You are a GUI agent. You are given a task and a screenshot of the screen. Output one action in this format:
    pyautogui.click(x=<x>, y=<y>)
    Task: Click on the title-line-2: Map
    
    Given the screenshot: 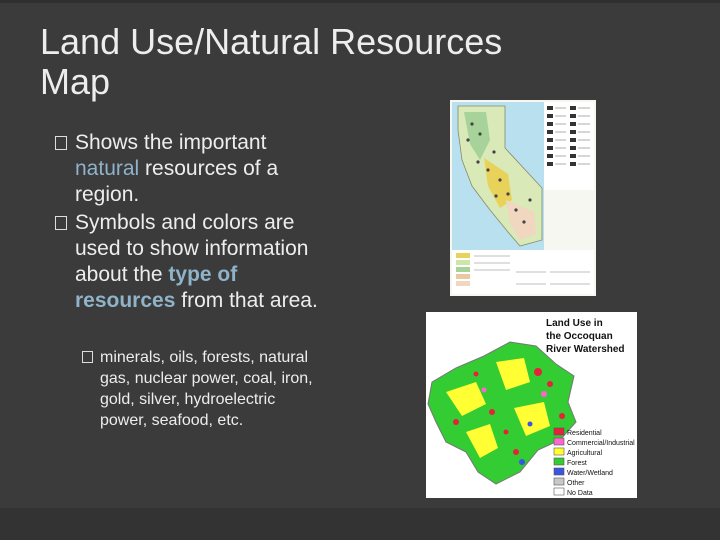 What is the action you would take?
    pyautogui.click(x=75, y=81)
    